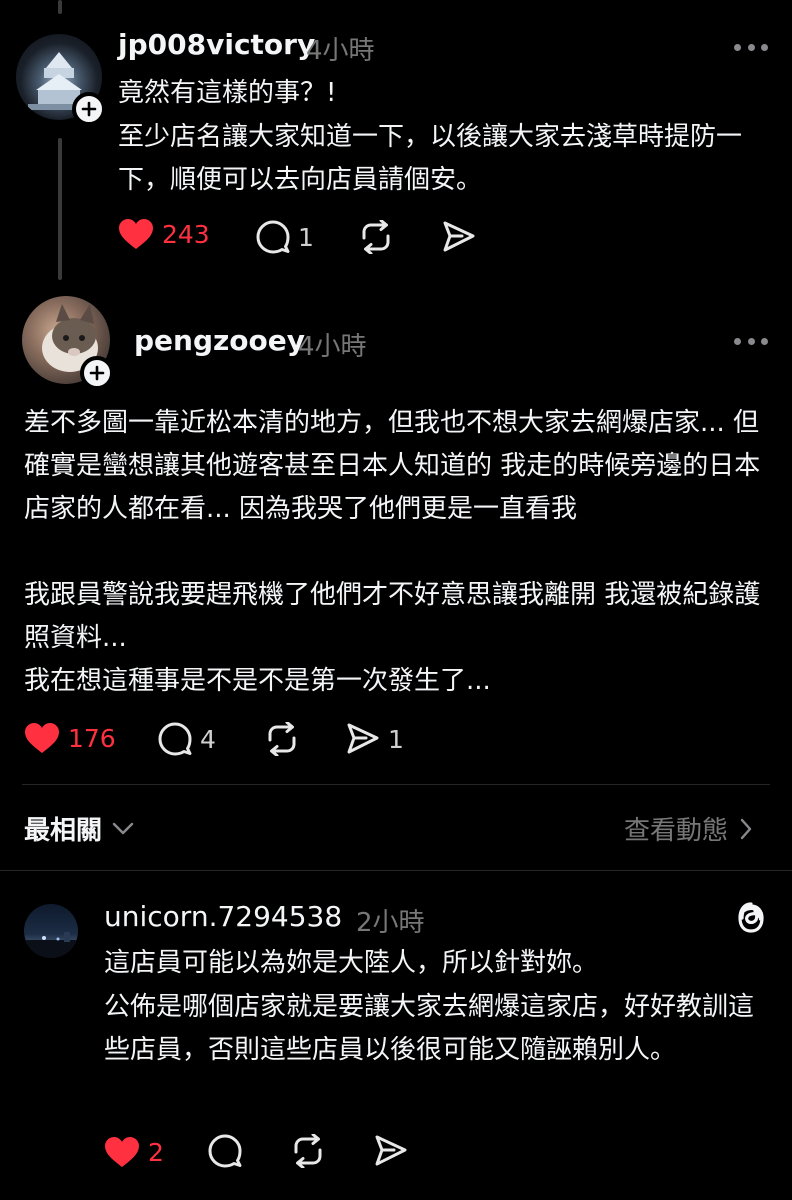 This screenshot has width=792, height=1200. Describe the element at coordinates (396, 739) in the screenshot. I see `share-count: 1` at that location.